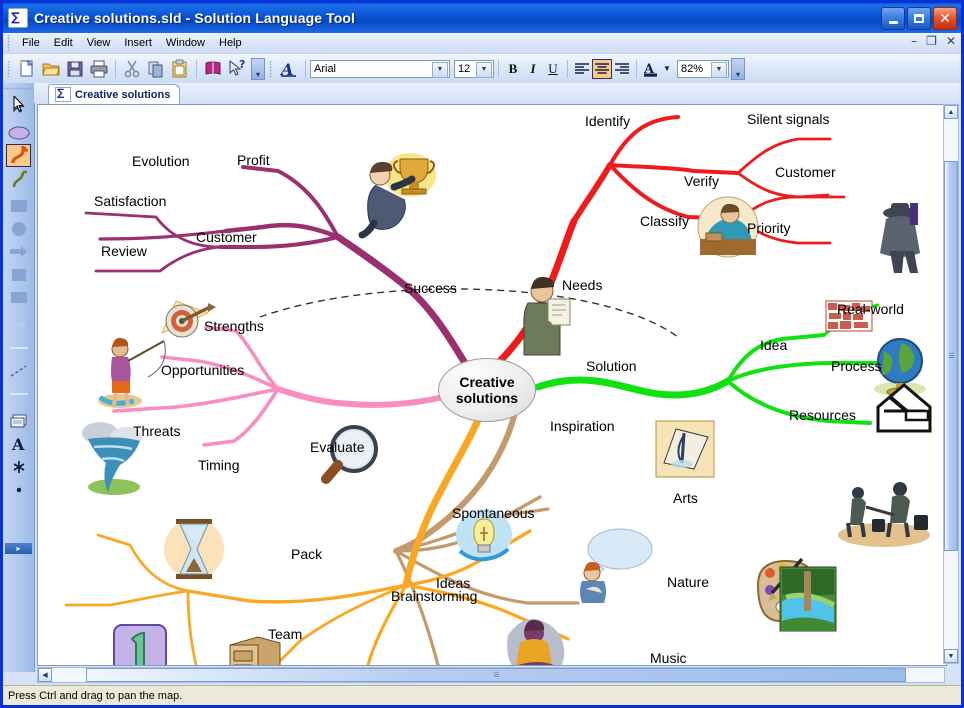 Image resolution: width=964 pixels, height=708 pixels. Describe the element at coordinates (738, 68) in the screenshot. I see `toolbar-overflow-button-2: ▾` at that location.